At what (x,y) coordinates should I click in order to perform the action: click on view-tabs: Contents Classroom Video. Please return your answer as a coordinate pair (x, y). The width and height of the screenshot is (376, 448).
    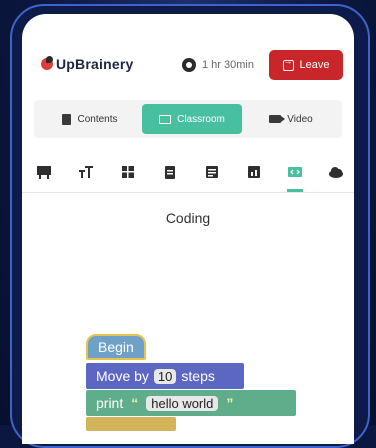
    Looking at the image, I should click on (188, 119).